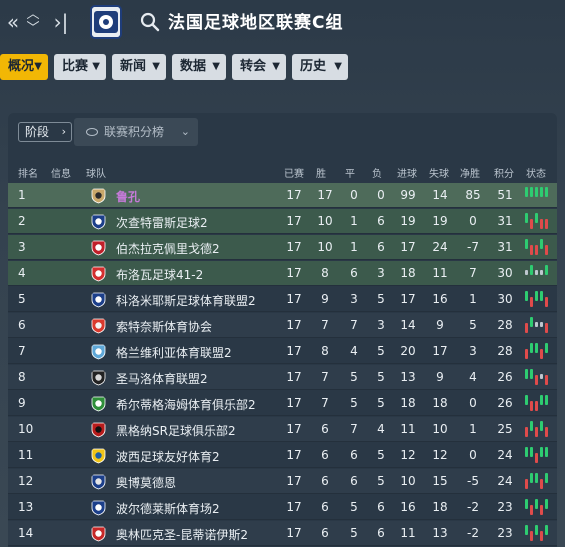  Describe the element at coordinates (106, 22) in the screenshot. I see `competition-logo` at that location.